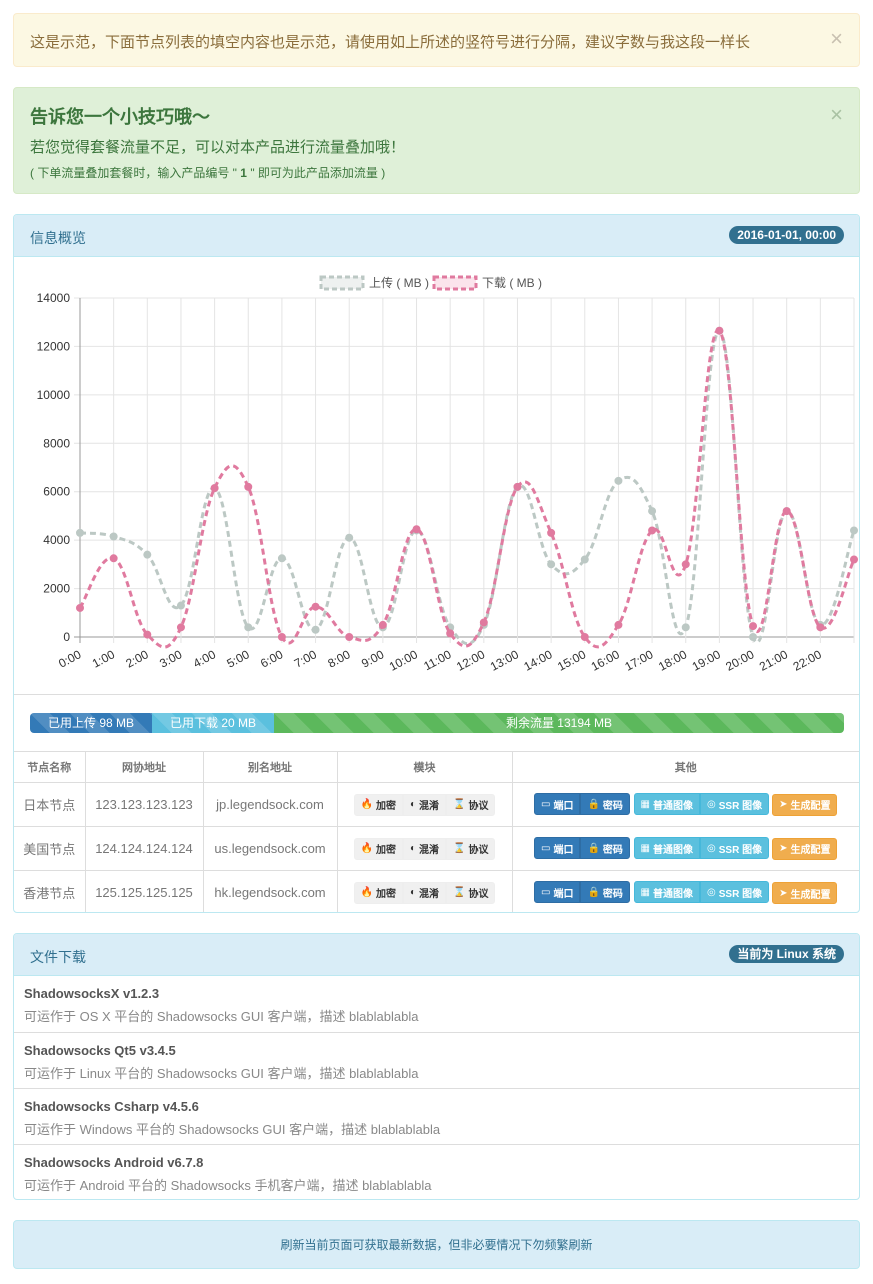 Image resolution: width=873 pixels, height=1284 pixels. I want to click on overview-title: 信息概览, so click(58, 238).